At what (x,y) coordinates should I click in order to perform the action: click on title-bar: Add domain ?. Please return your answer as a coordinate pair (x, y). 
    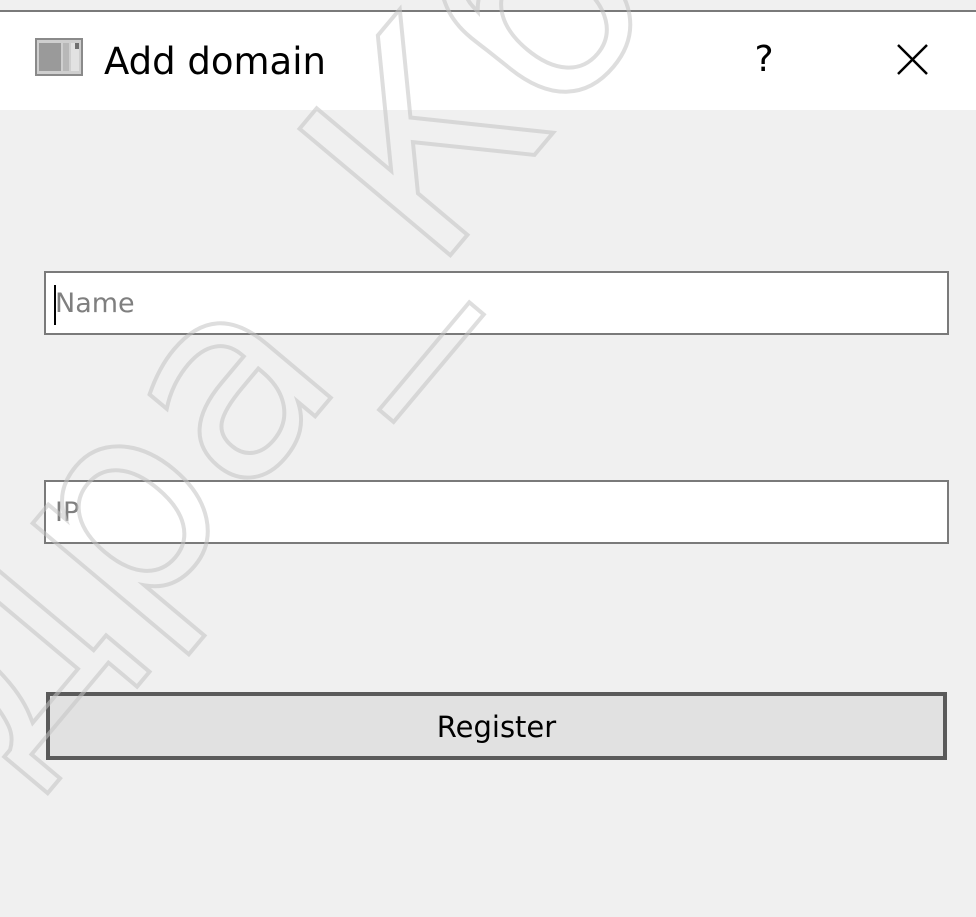
    Looking at the image, I should click on (488, 61).